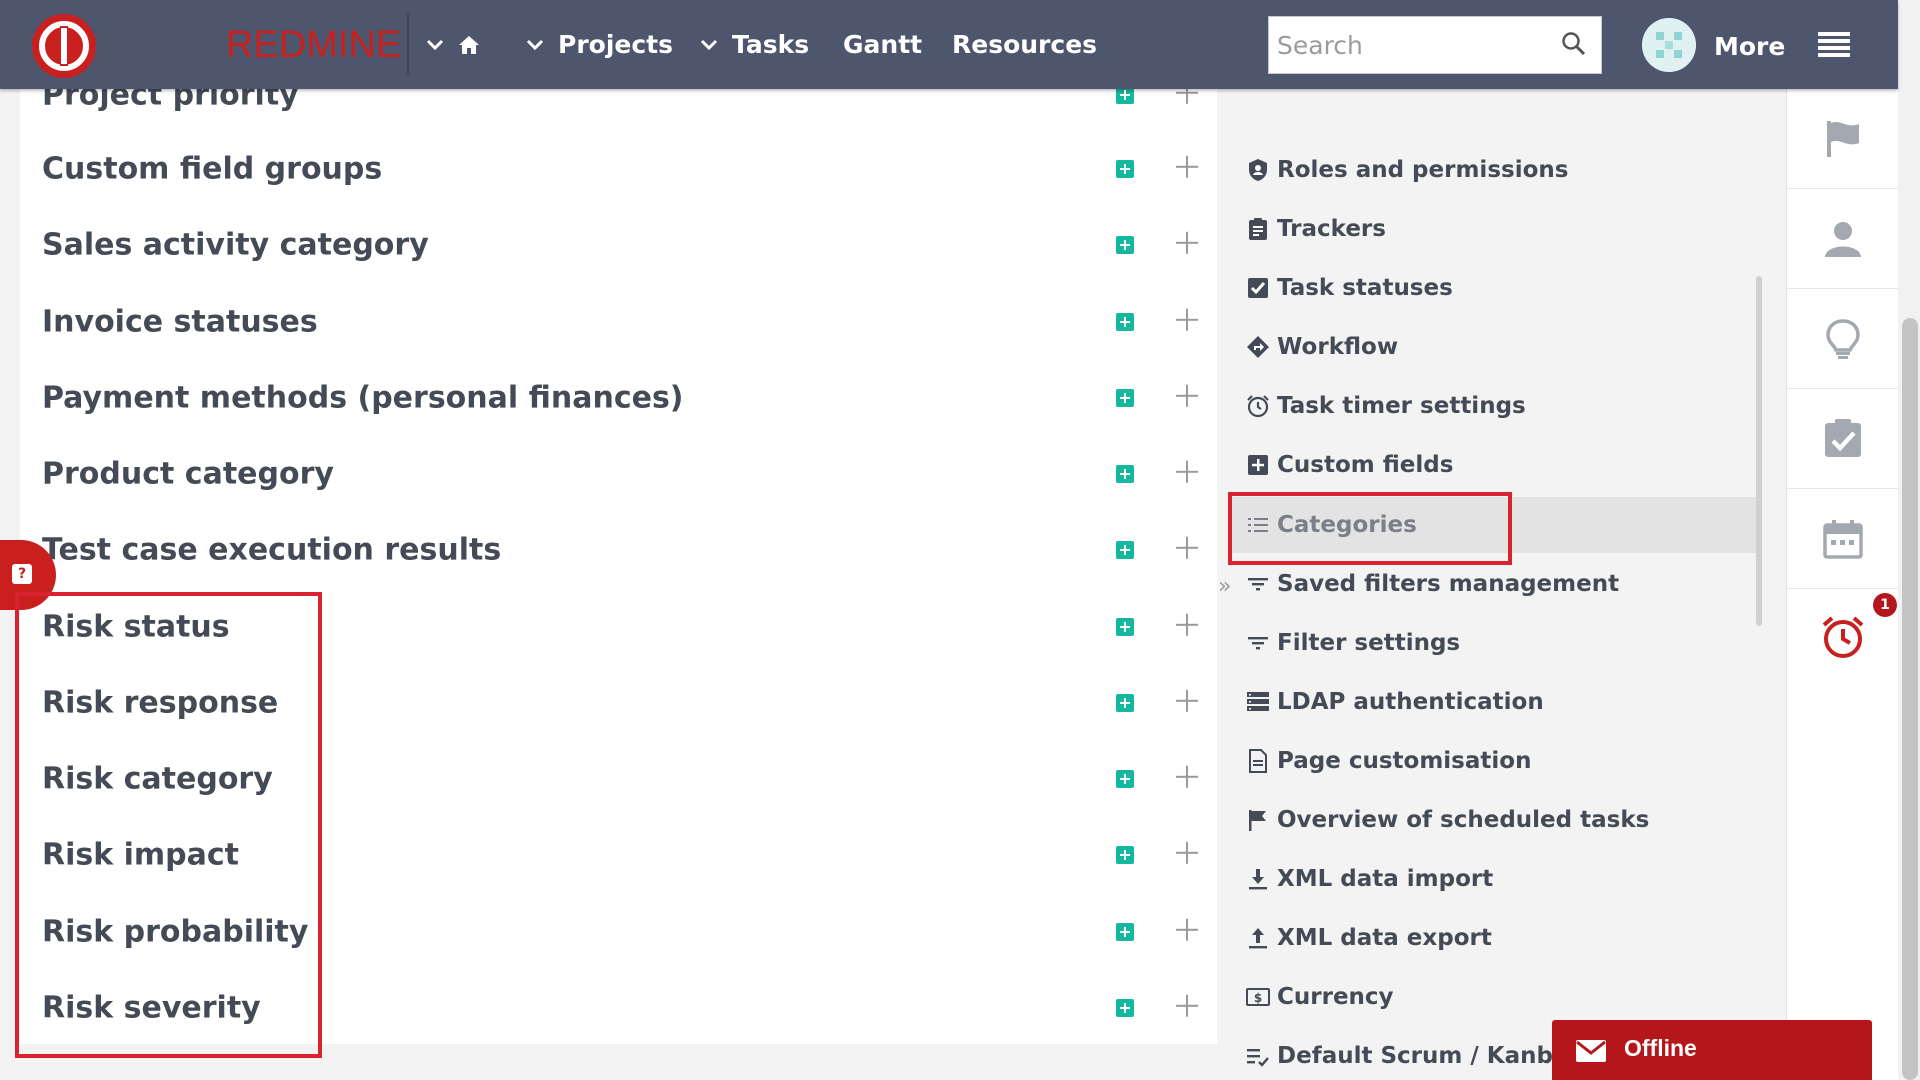 Image resolution: width=1920 pixels, height=1080 pixels. I want to click on menu-item-custom-fields: Custom fields, so click(1496, 465).